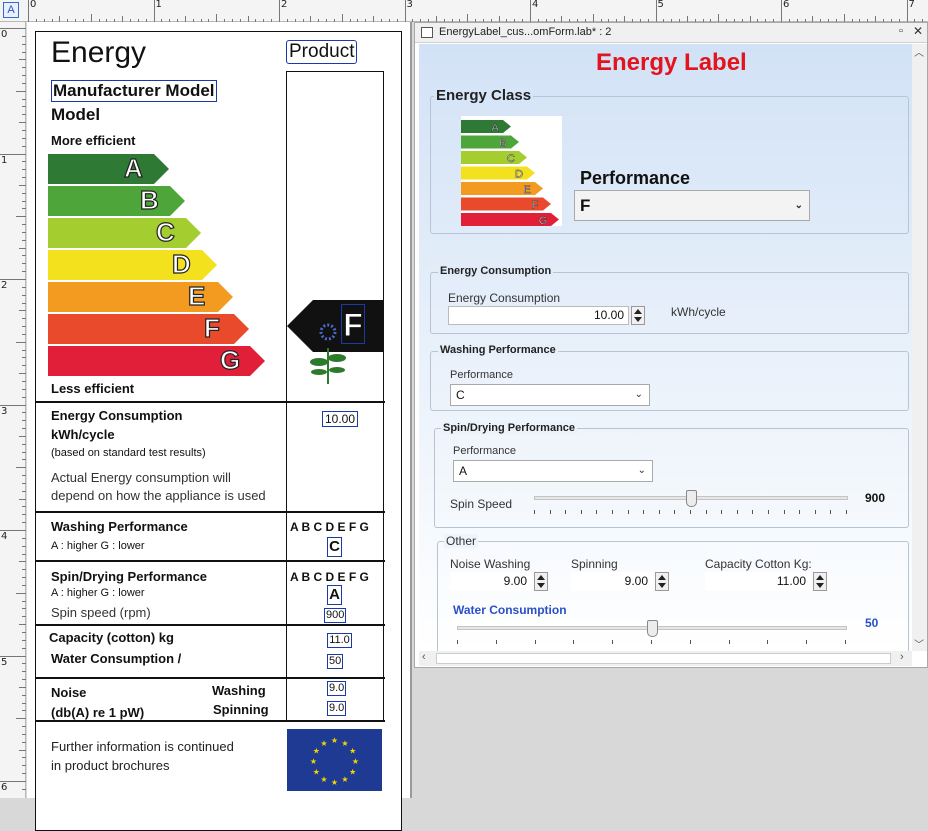  Describe the element at coordinates (4, 285) in the screenshot. I see `ruler-number: 2` at that location.